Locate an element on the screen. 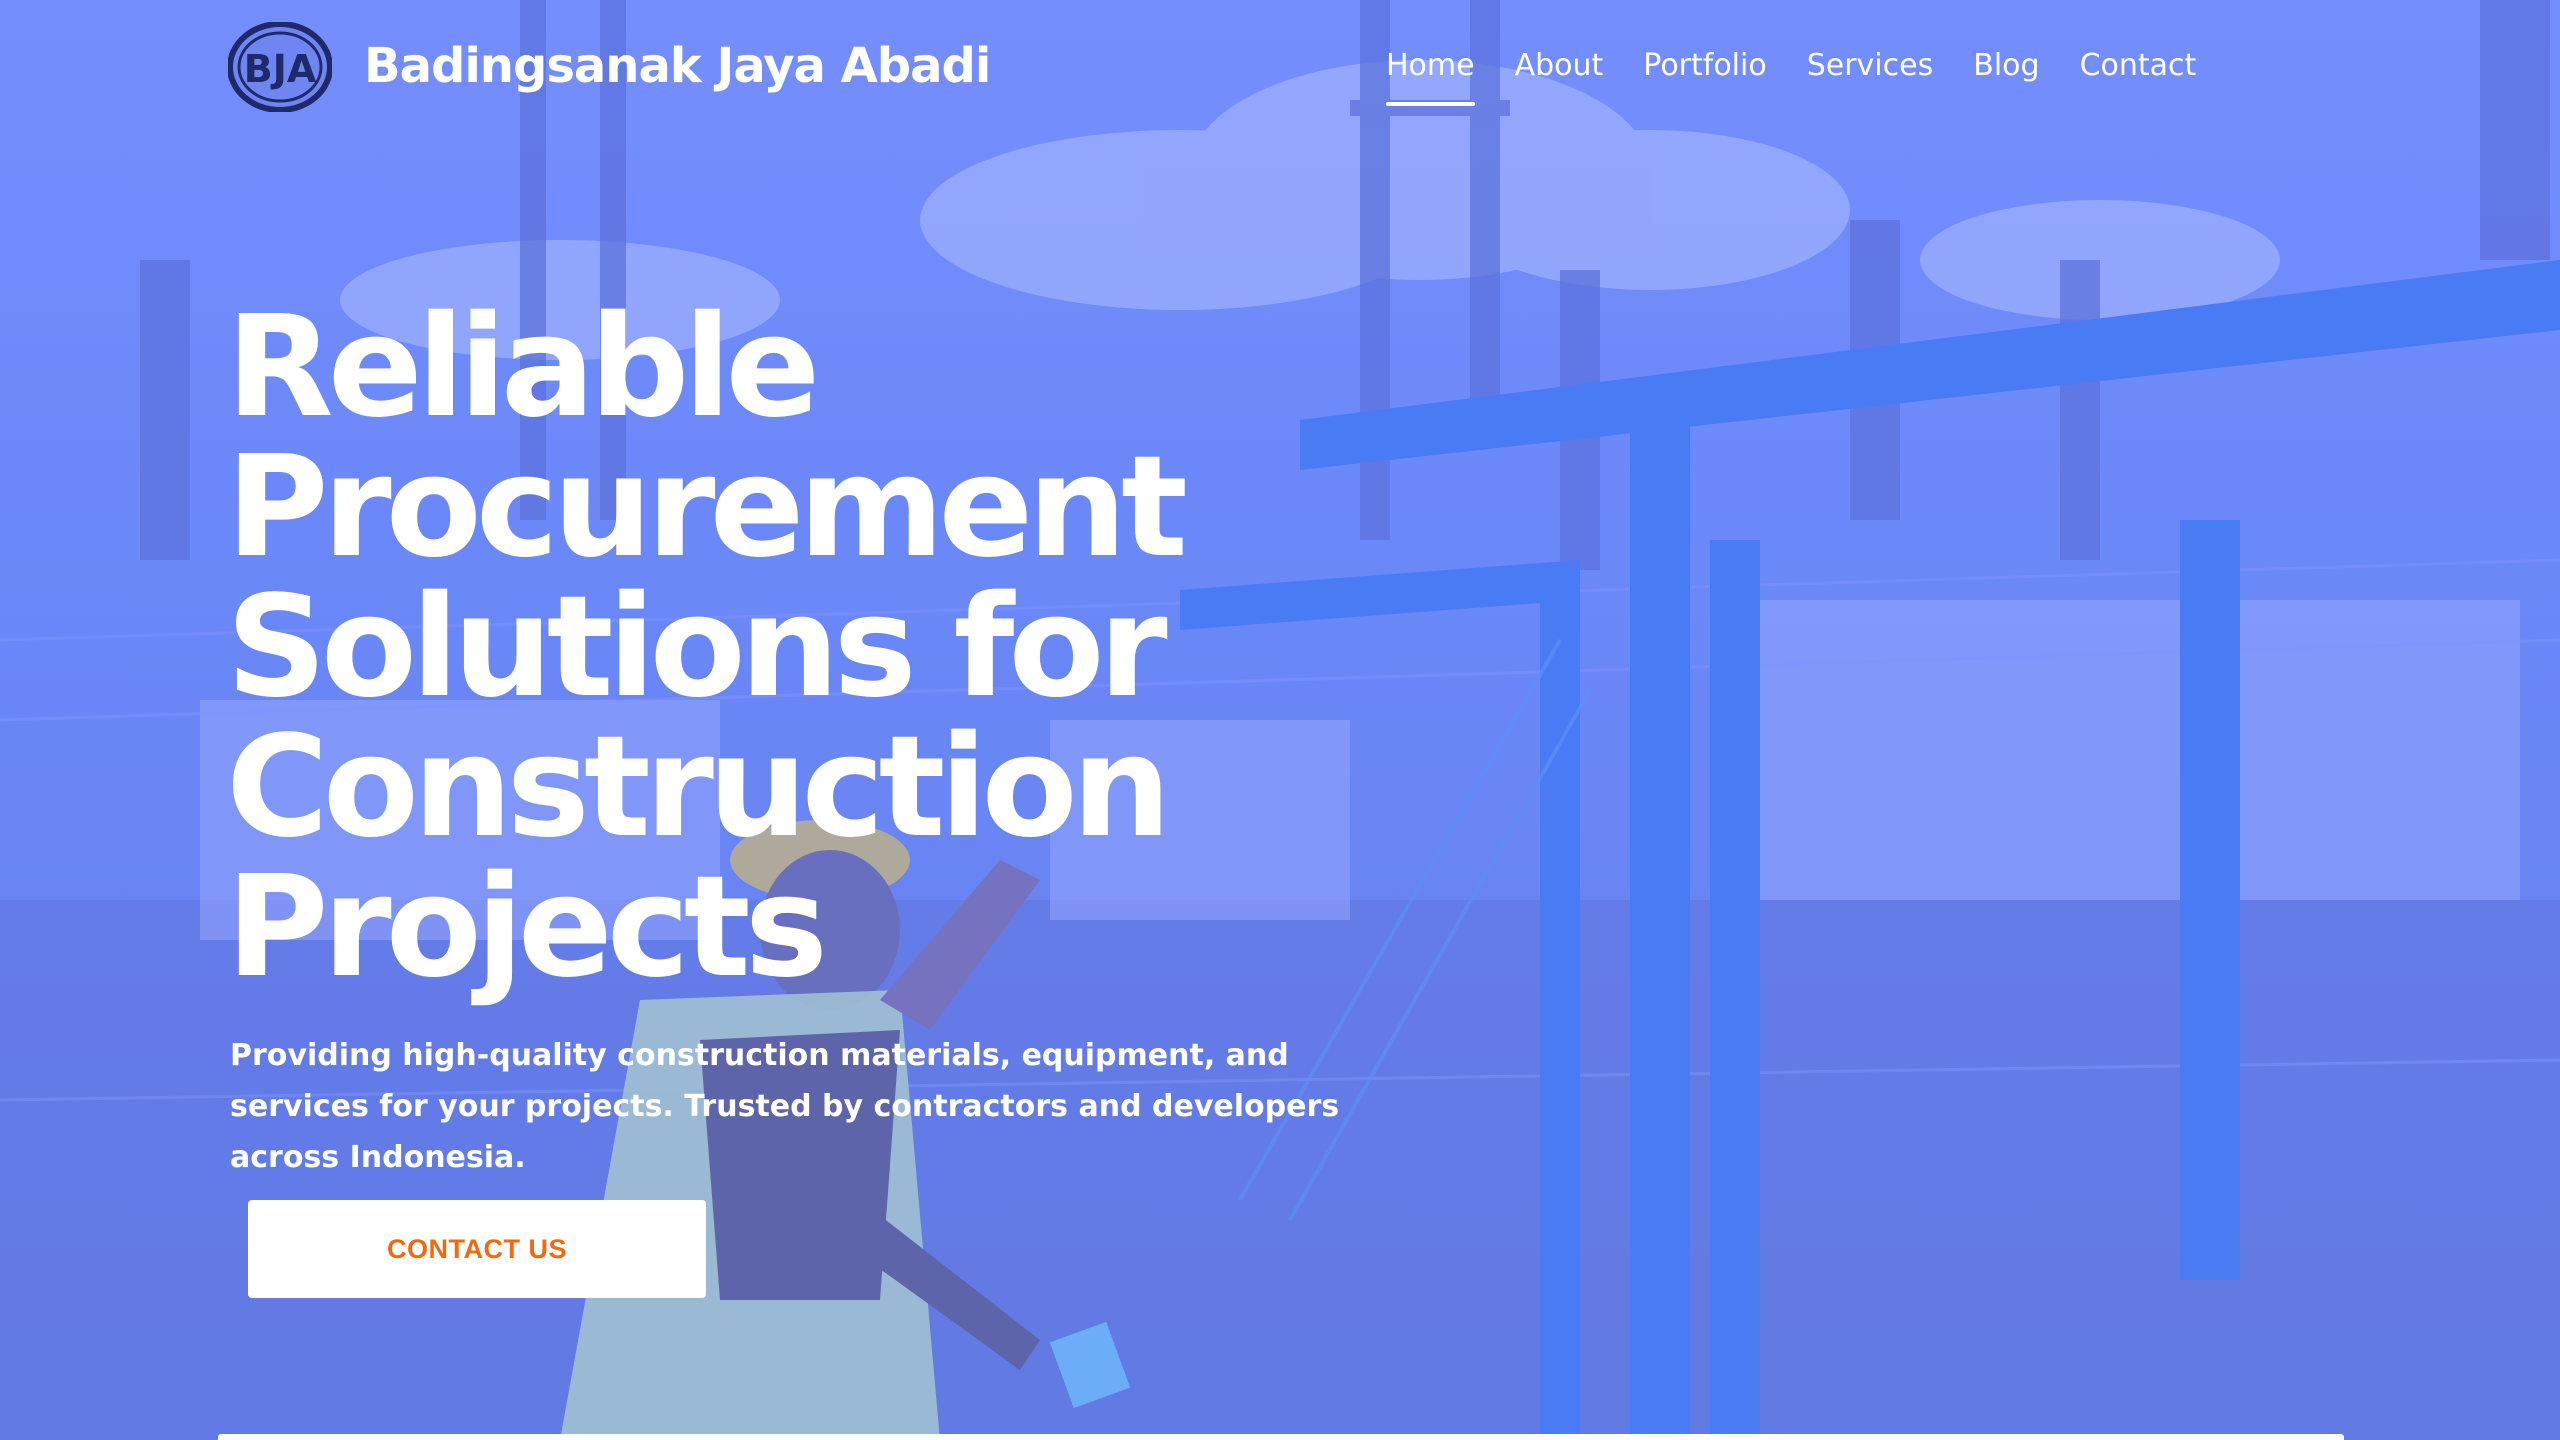 The image size is (2560, 1440). nav-about-link: About is located at coordinates (1559, 66).